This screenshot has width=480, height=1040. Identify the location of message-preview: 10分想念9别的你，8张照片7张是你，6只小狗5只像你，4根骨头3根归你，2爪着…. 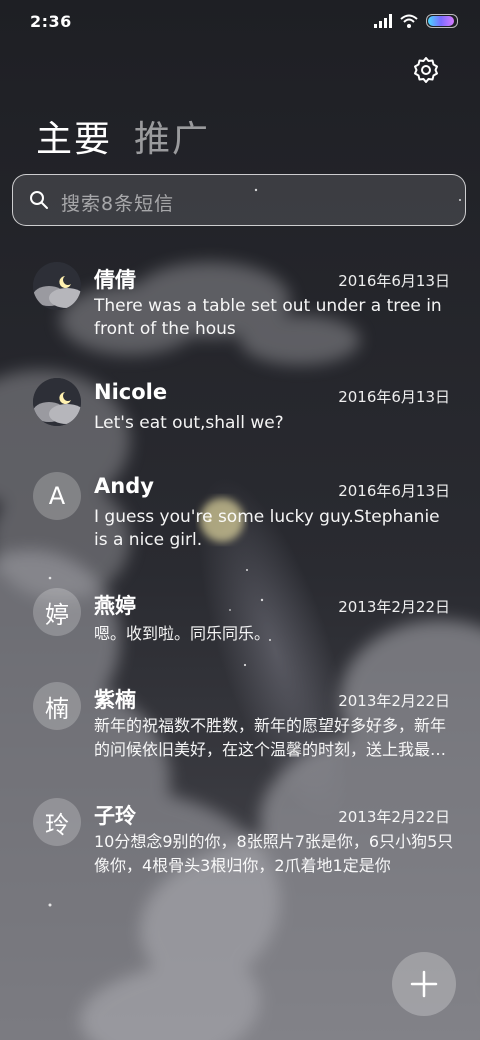
(274, 853).